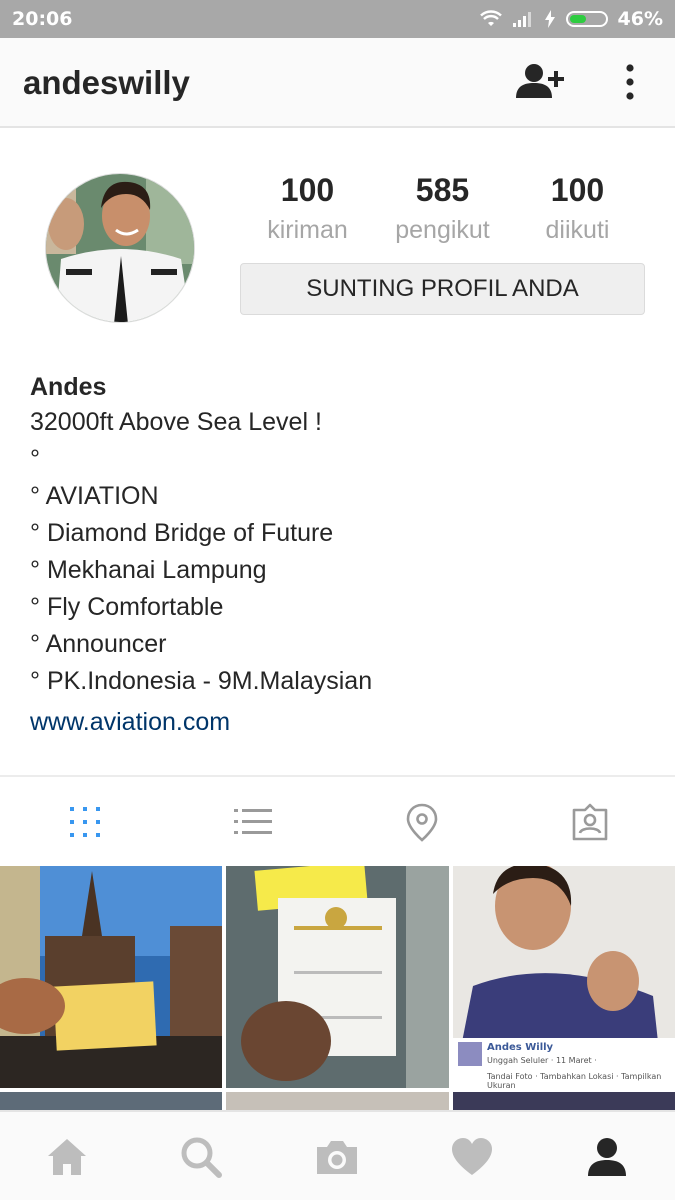 The width and height of the screenshot is (675, 1200). What do you see at coordinates (201, 1157) in the screenshot?
I see `search-icon` at bounding box center [201, 1157].